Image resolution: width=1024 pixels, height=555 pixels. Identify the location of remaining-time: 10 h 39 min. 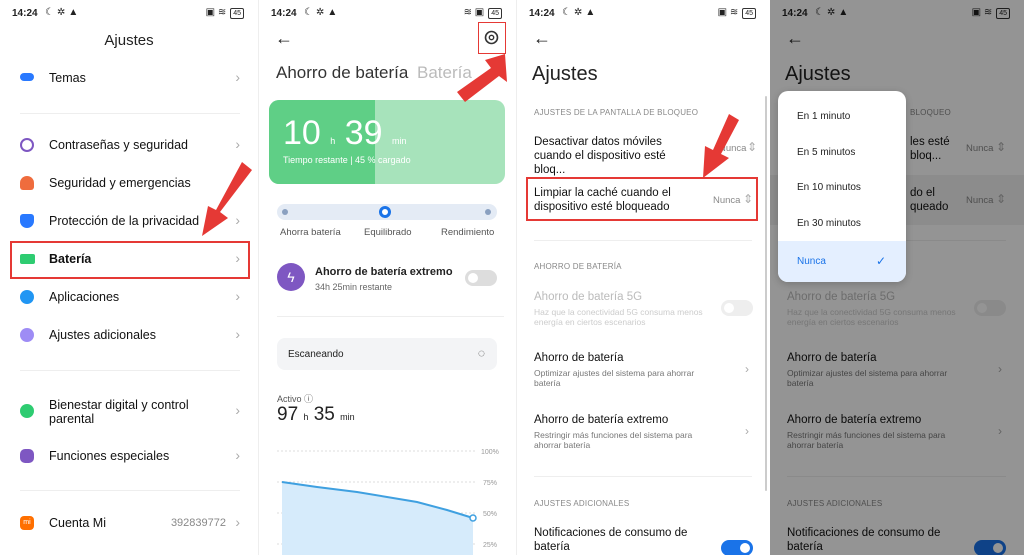
(345, 133).